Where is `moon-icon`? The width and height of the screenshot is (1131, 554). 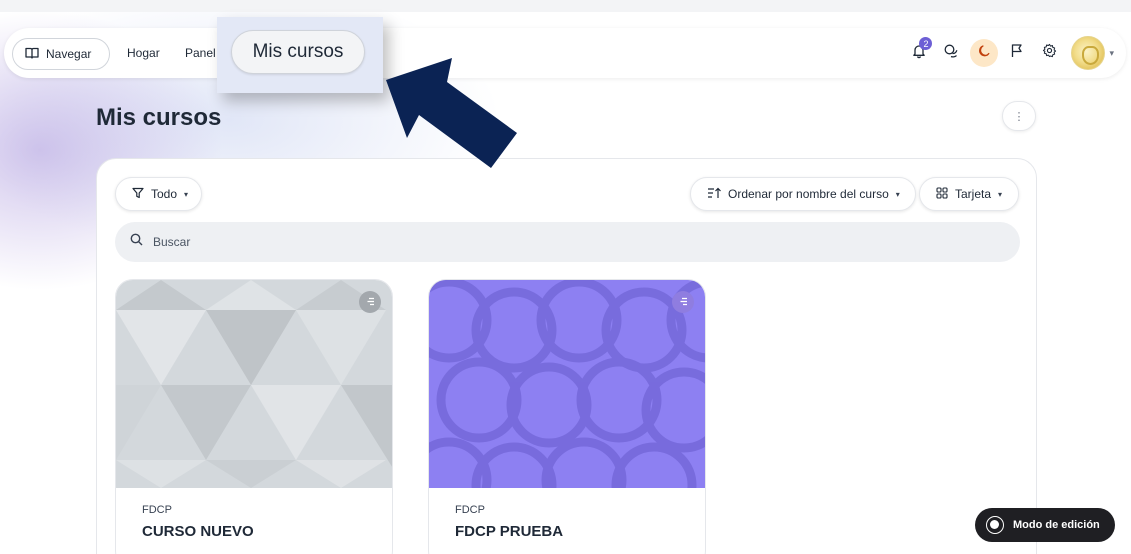
moon-icon is located at coordinates (984, 53).